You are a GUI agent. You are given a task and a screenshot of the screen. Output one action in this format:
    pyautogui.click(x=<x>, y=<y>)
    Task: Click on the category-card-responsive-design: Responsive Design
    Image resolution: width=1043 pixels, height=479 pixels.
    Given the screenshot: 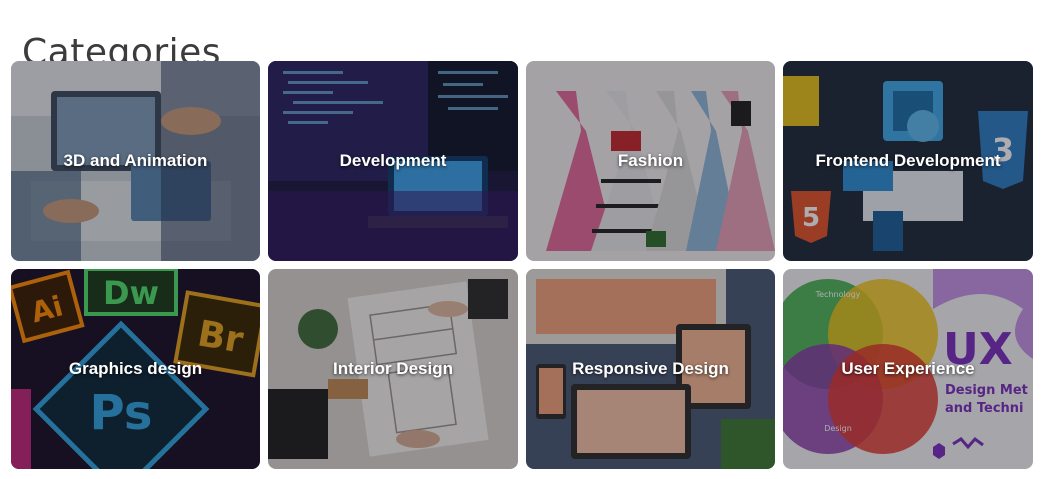 What is the action you would take?
    pyautogui.click(x=650, y=369)
    